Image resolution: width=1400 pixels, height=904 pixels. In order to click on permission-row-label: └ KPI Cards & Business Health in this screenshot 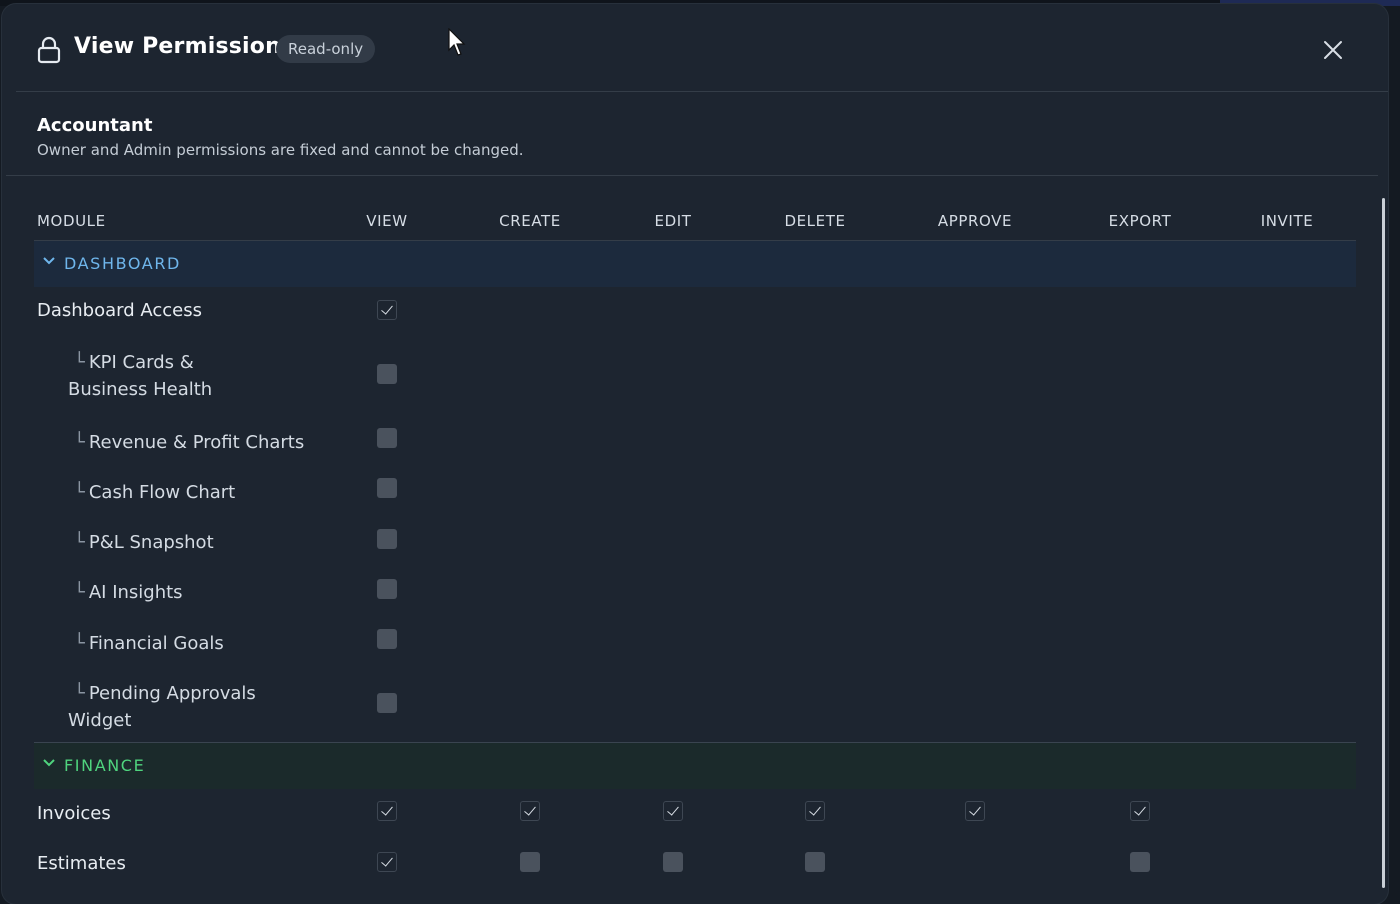, I will do `click(173, 376)`.